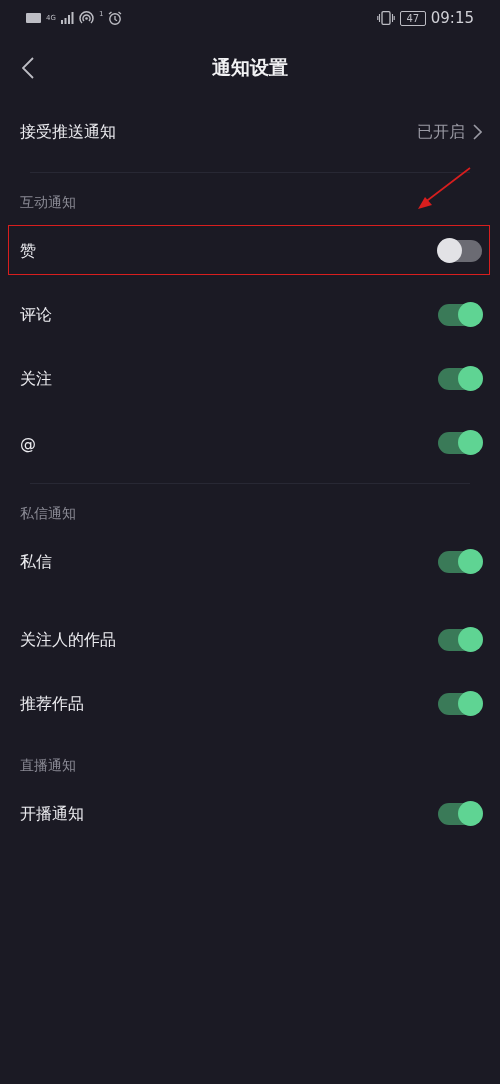 This screenshot has width=500, height=1084. Describe the element at coordinates (68, 132) in the screenshot. I see `row-label: 接受推送通知` at that location.